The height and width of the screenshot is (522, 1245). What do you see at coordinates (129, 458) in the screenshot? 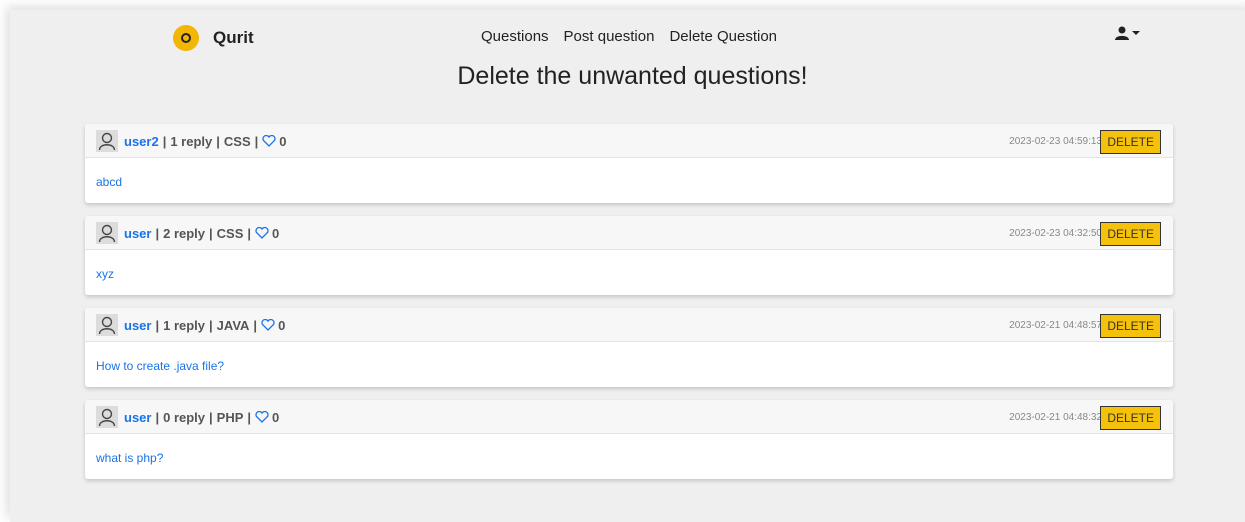
I see `question-text-link: what is php?` at bounding box center [129, 458].